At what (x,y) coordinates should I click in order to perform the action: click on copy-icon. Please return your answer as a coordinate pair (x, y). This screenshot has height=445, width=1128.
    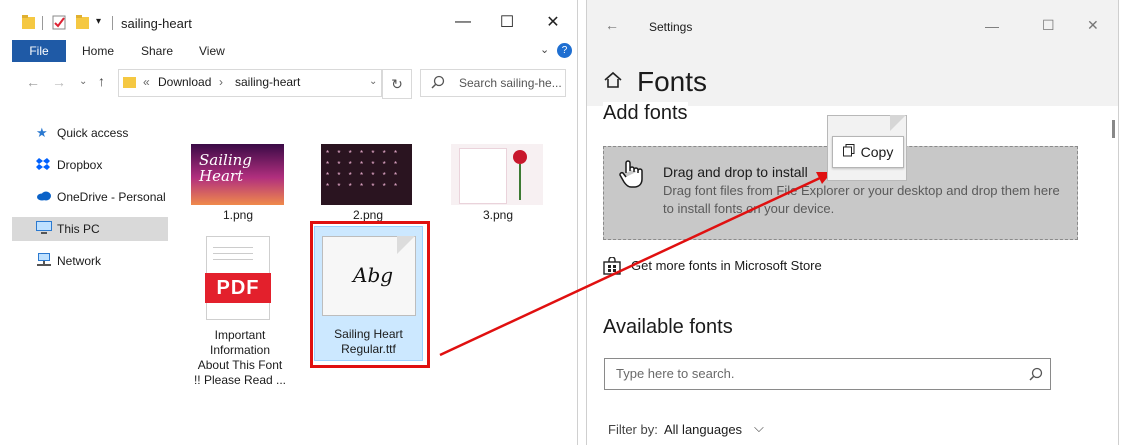
    Looking at the image, I should click on (848, 152).